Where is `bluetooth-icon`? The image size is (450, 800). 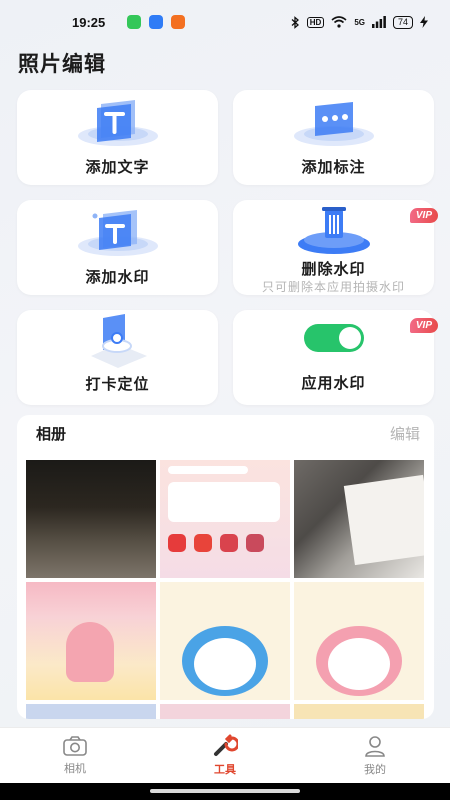
bluetooth-icon is located at coordinates (295, 22).